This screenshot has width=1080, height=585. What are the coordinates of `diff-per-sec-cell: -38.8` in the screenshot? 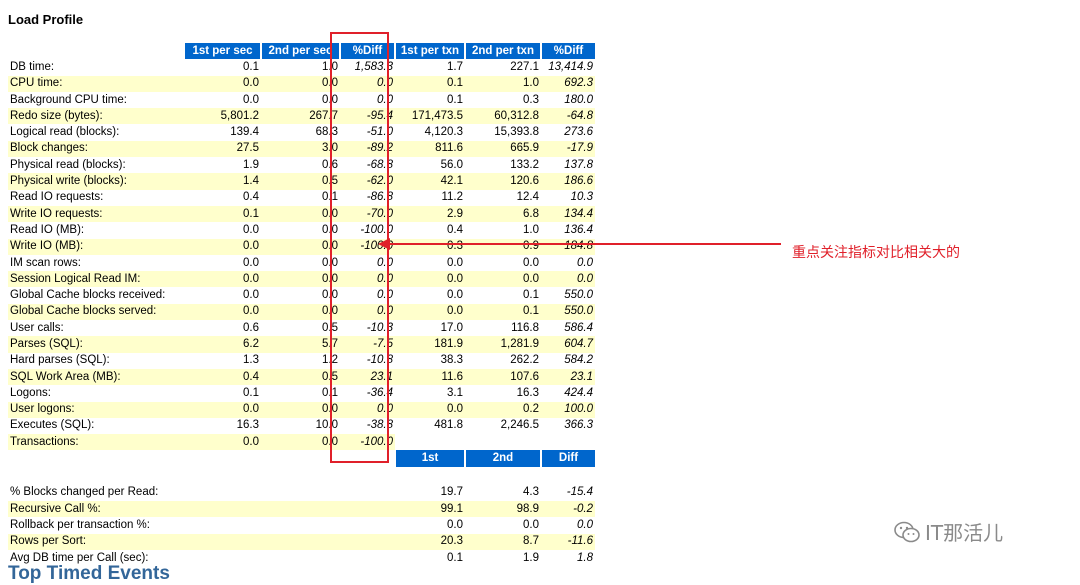 It's located at (379, 425).